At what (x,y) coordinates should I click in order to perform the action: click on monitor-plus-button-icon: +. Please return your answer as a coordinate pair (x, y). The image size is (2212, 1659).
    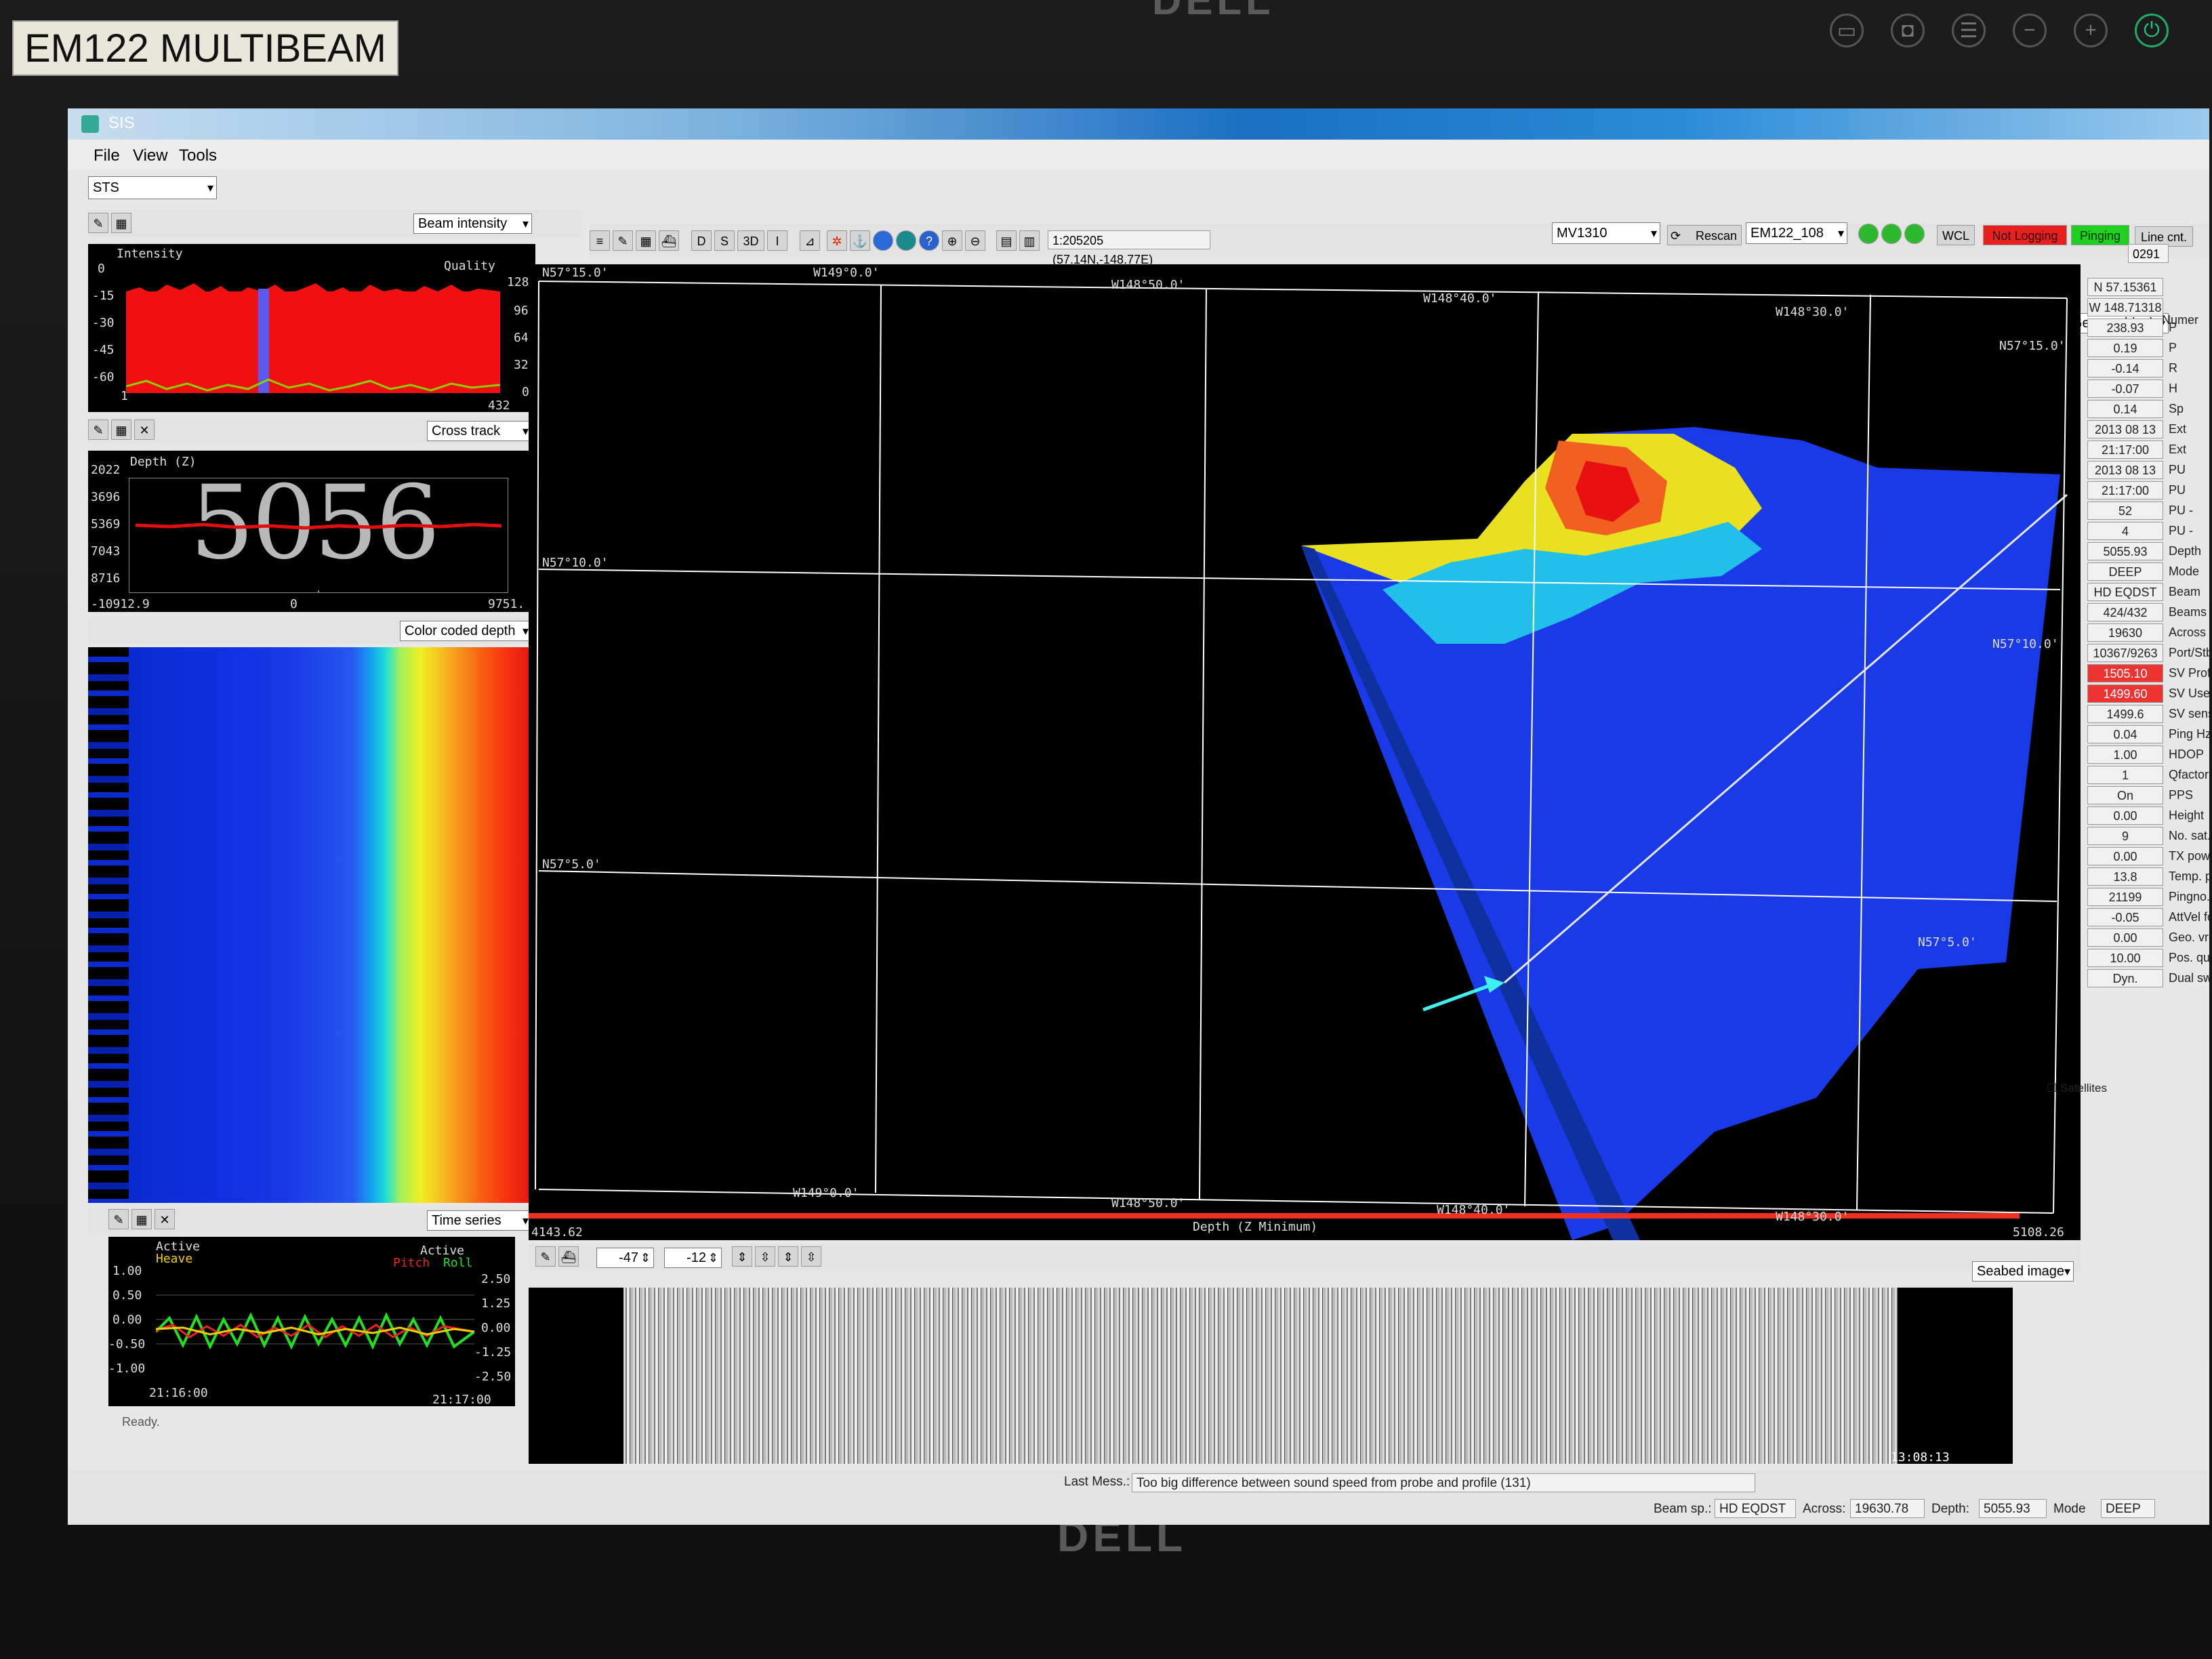
    Looking at the image, I should click on (2091, 30).